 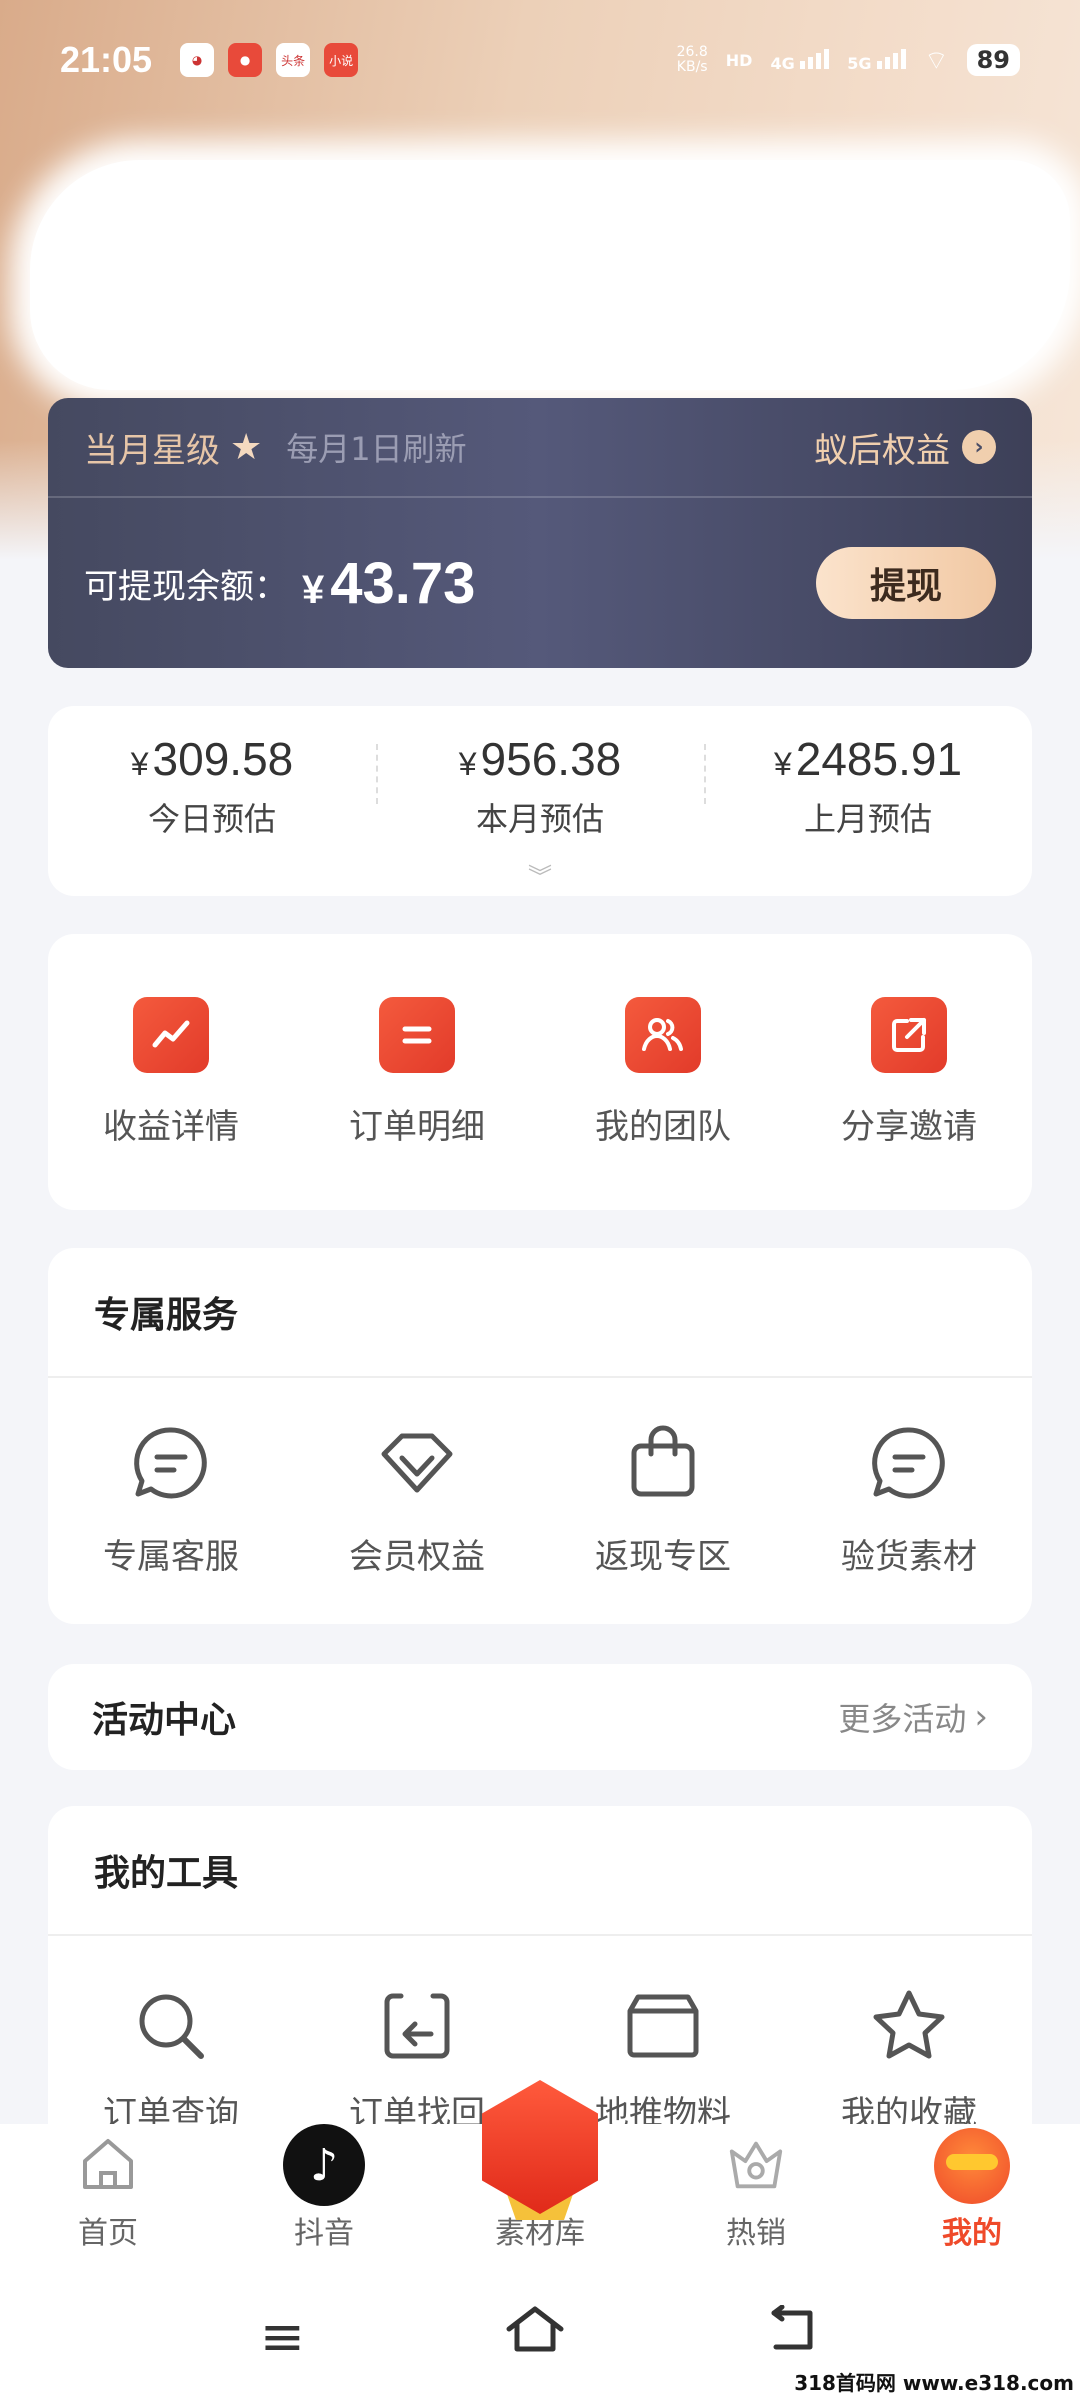 I want to click on quick-actions-panel: 收益详情 订单明细 我的团队 分享邀请, so click(x=540, y=1072).